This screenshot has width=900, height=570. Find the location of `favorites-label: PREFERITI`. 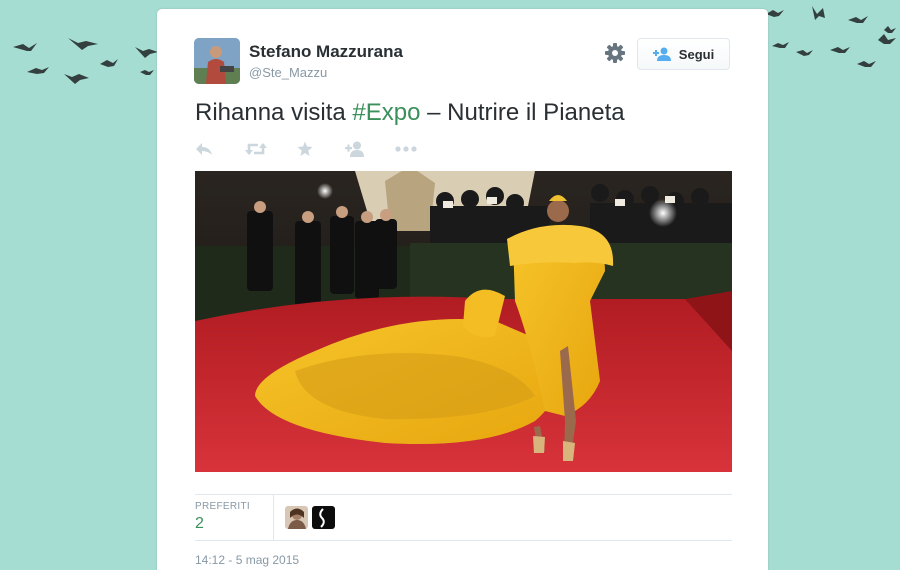

favorites-label: PREFERITI is located at coordinates (222, 506).